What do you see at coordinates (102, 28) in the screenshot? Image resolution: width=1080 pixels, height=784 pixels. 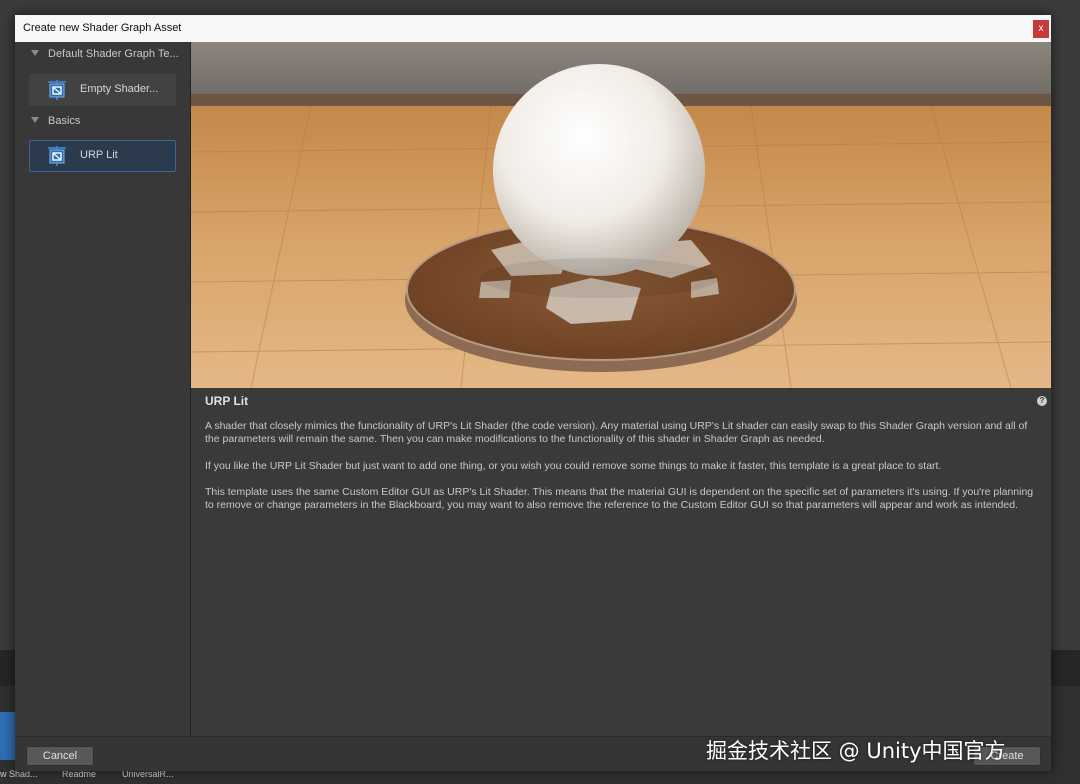 I see `dialog-title: Create new Shader Graph Asset` at bounding box center [102, 28].